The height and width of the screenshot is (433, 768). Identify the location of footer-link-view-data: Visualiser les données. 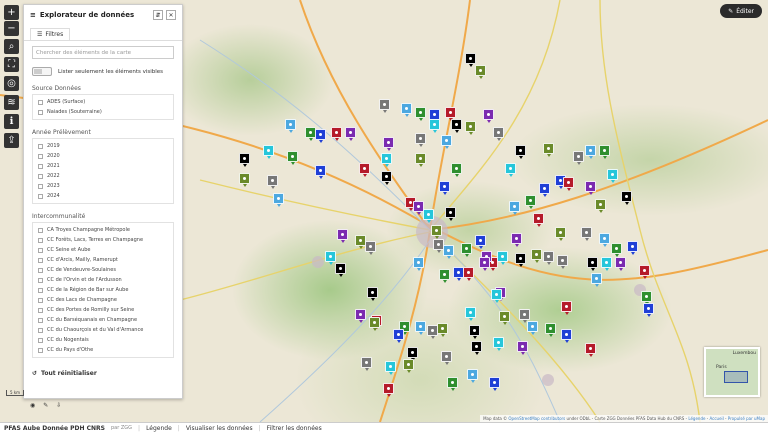
(219, 428).